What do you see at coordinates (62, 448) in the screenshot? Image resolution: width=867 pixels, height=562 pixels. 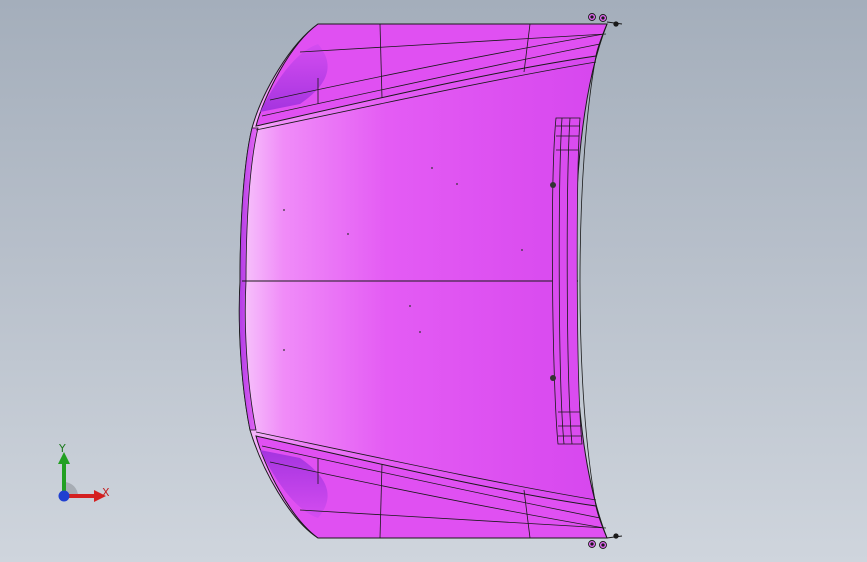 I see `y-axis-label: Y` at bounding box center [62, 448].